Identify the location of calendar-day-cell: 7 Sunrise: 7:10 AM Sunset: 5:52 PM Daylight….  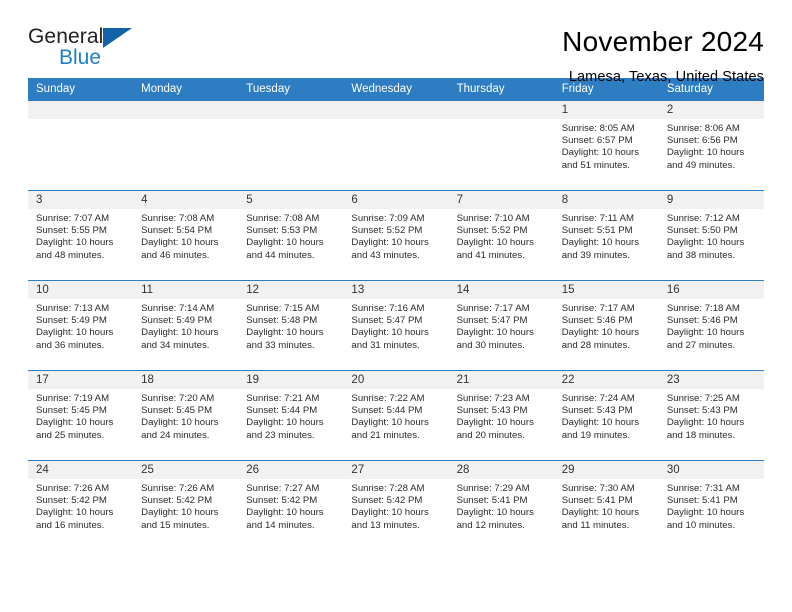
(501, 235).